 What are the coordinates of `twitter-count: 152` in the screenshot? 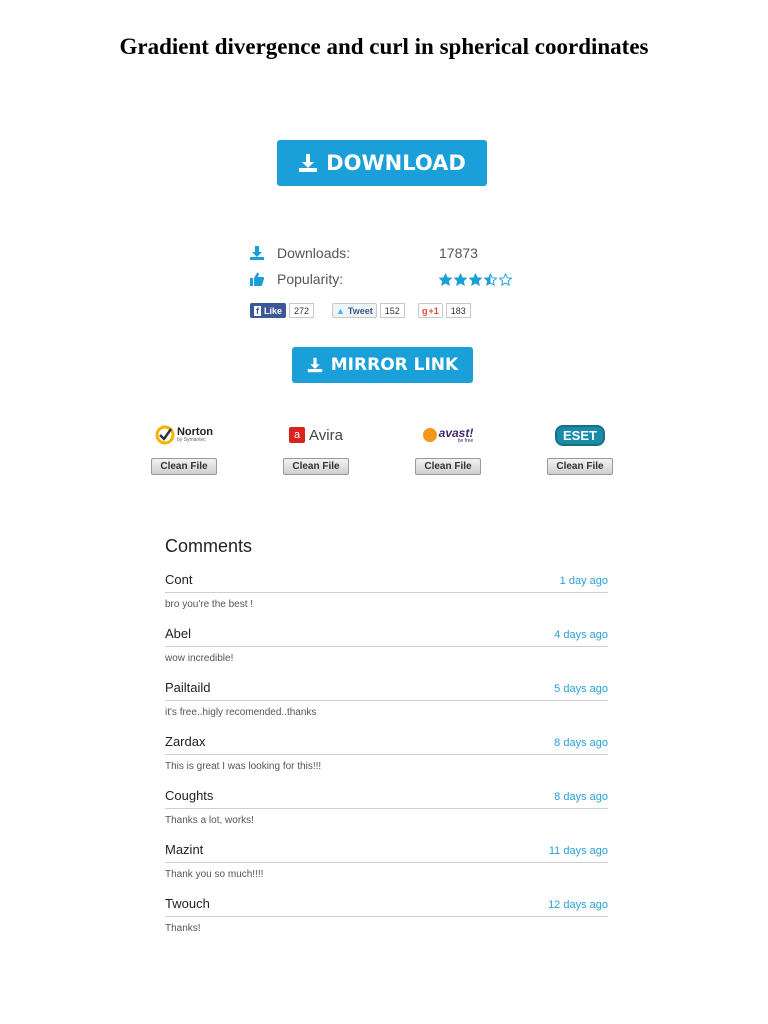 It's located at (392, 310).